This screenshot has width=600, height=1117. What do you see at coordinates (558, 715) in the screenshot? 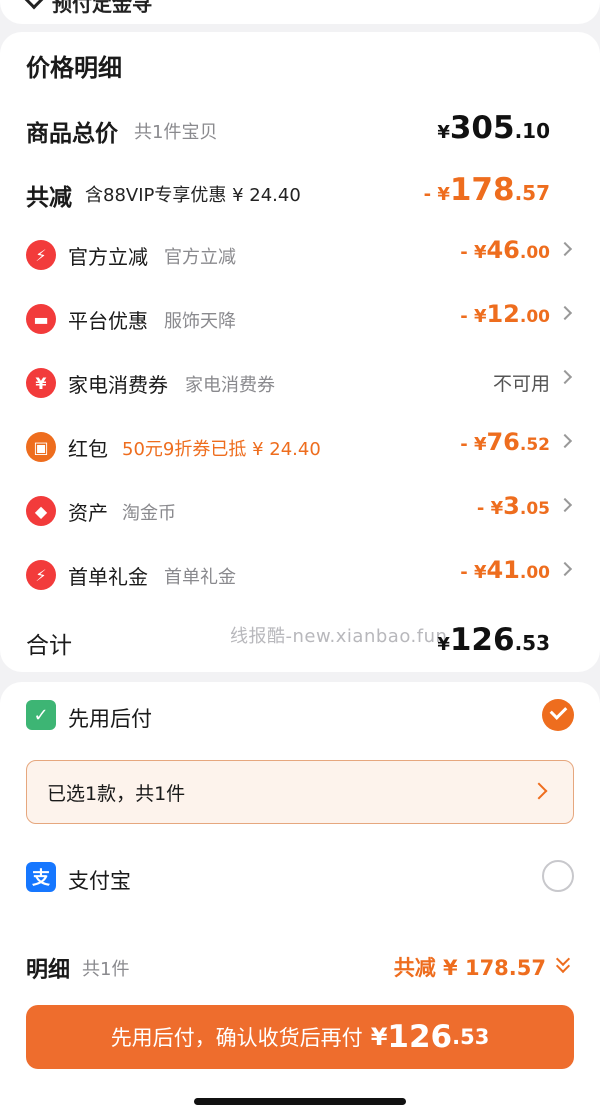
I see `credit-pay-radio-checked` at bounding box center [558, 715].